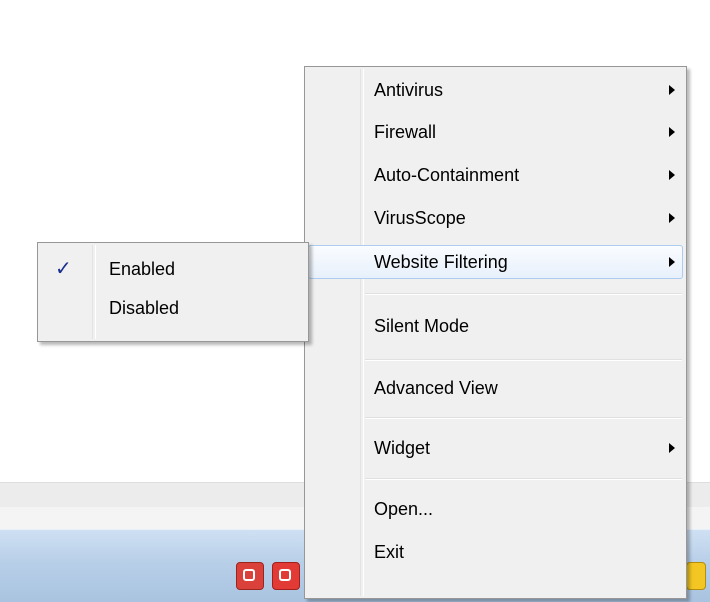  I want to click on menu-item-website-filtering: Website Filtering, so click(495, 262).